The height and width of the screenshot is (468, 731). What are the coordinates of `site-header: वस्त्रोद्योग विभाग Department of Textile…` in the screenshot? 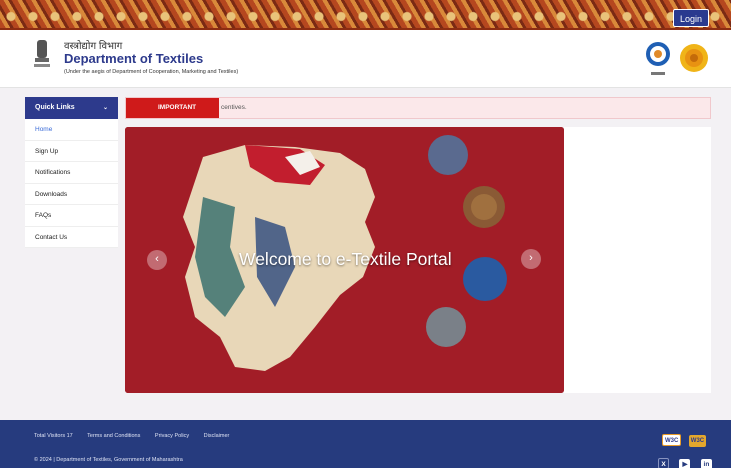 It's located at (365, 59).